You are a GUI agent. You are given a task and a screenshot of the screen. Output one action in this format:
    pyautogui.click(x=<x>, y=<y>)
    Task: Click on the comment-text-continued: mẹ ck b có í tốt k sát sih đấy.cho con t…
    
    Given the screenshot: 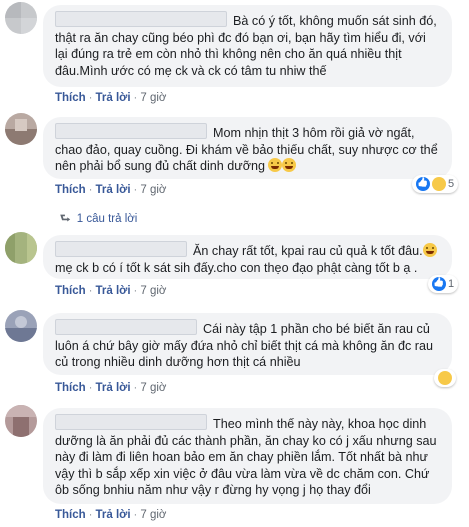 What is the action you would take?
    pyautogui.click(x=236, y=267)
    